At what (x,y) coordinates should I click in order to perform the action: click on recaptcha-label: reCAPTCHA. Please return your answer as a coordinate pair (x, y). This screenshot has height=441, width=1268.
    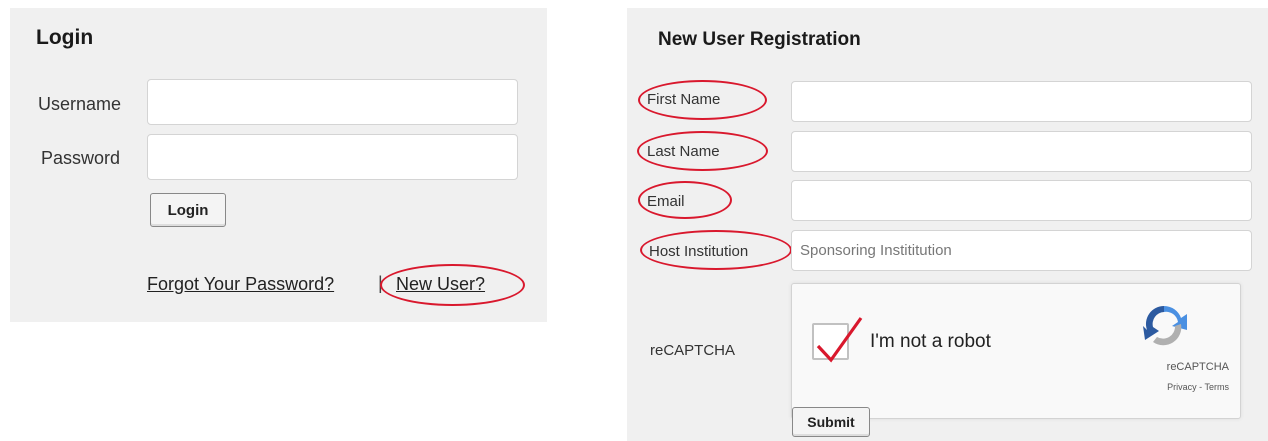
    Looking at the image, I should click on (693, 350).